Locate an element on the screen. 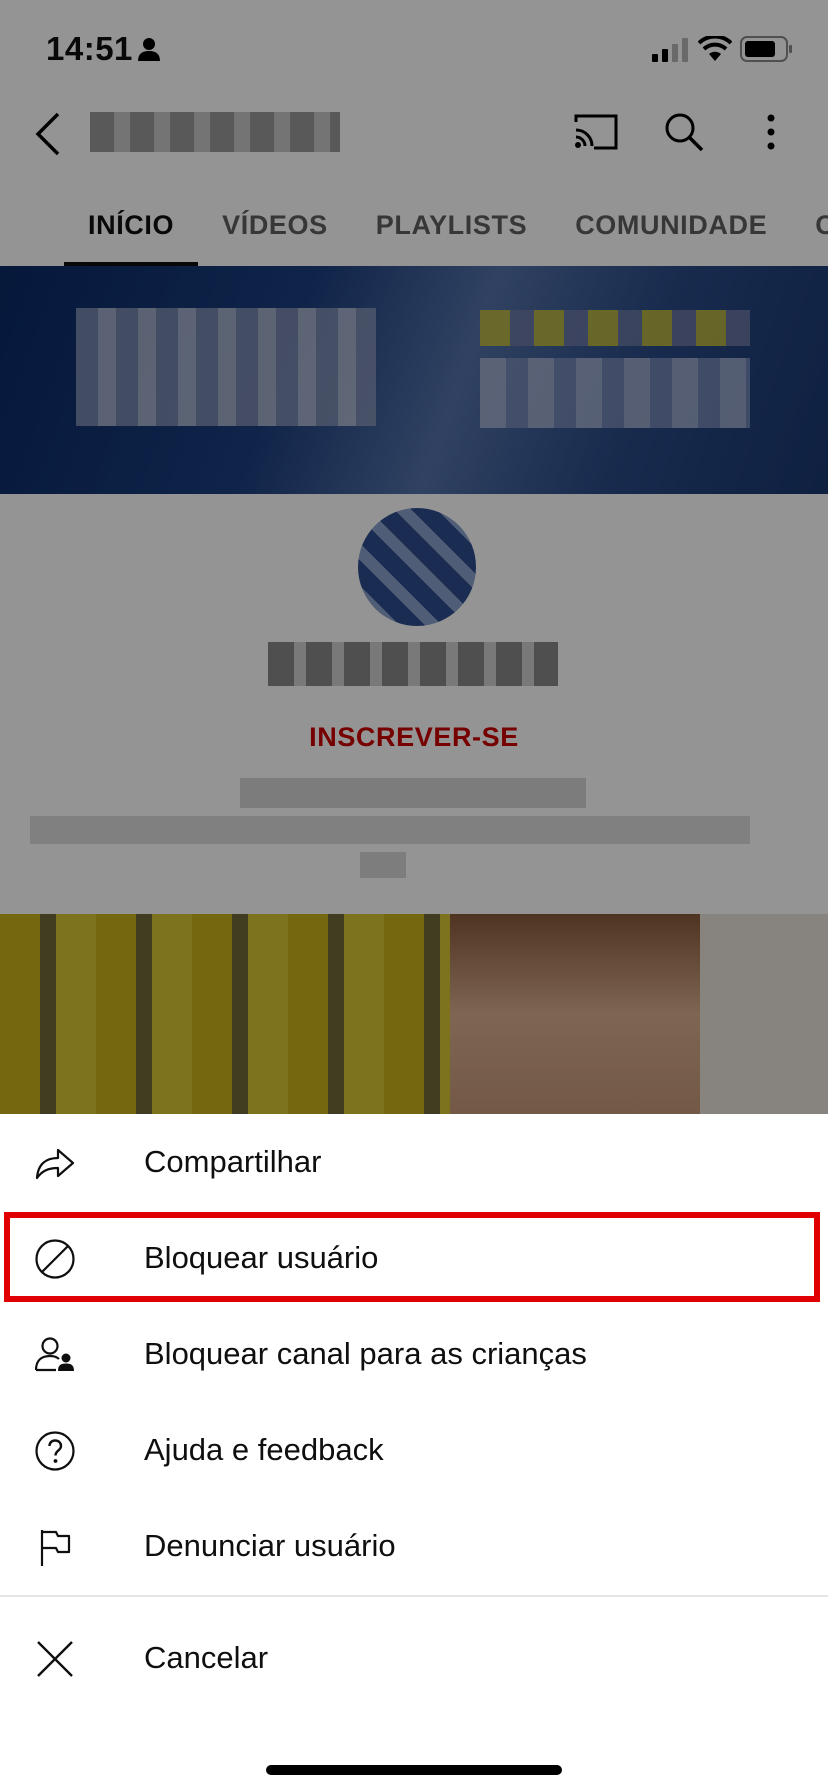 The height and width of the screenshot is (1792, 828). block-for-kids-icon is located at coordinates (54, 1354).